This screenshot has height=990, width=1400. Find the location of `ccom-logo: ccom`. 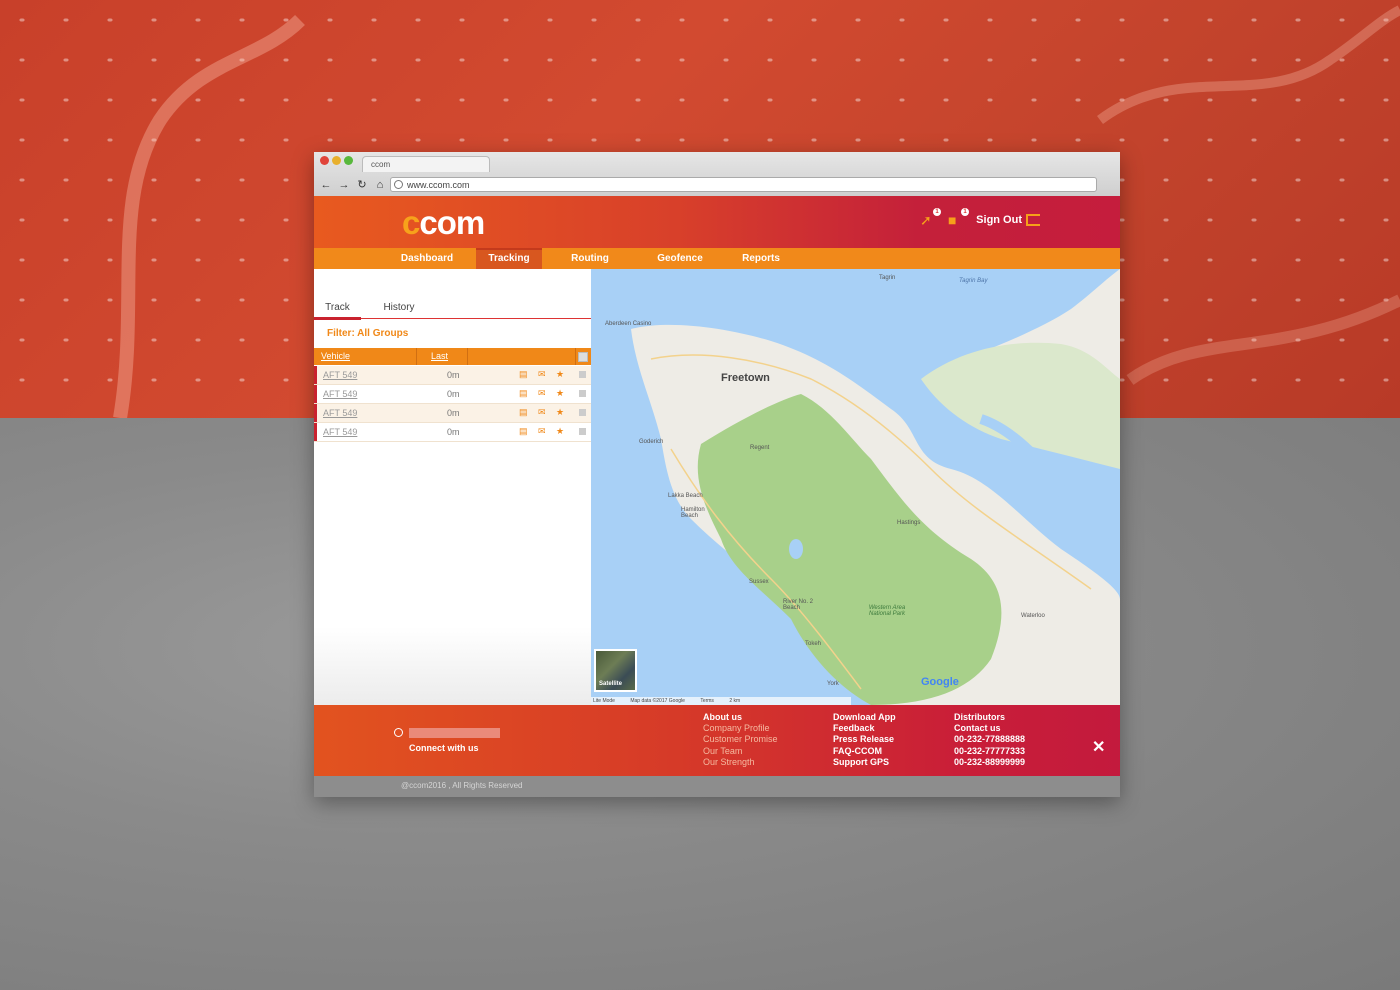

ccom-logo: ccom is located at coordinates (443, 222).